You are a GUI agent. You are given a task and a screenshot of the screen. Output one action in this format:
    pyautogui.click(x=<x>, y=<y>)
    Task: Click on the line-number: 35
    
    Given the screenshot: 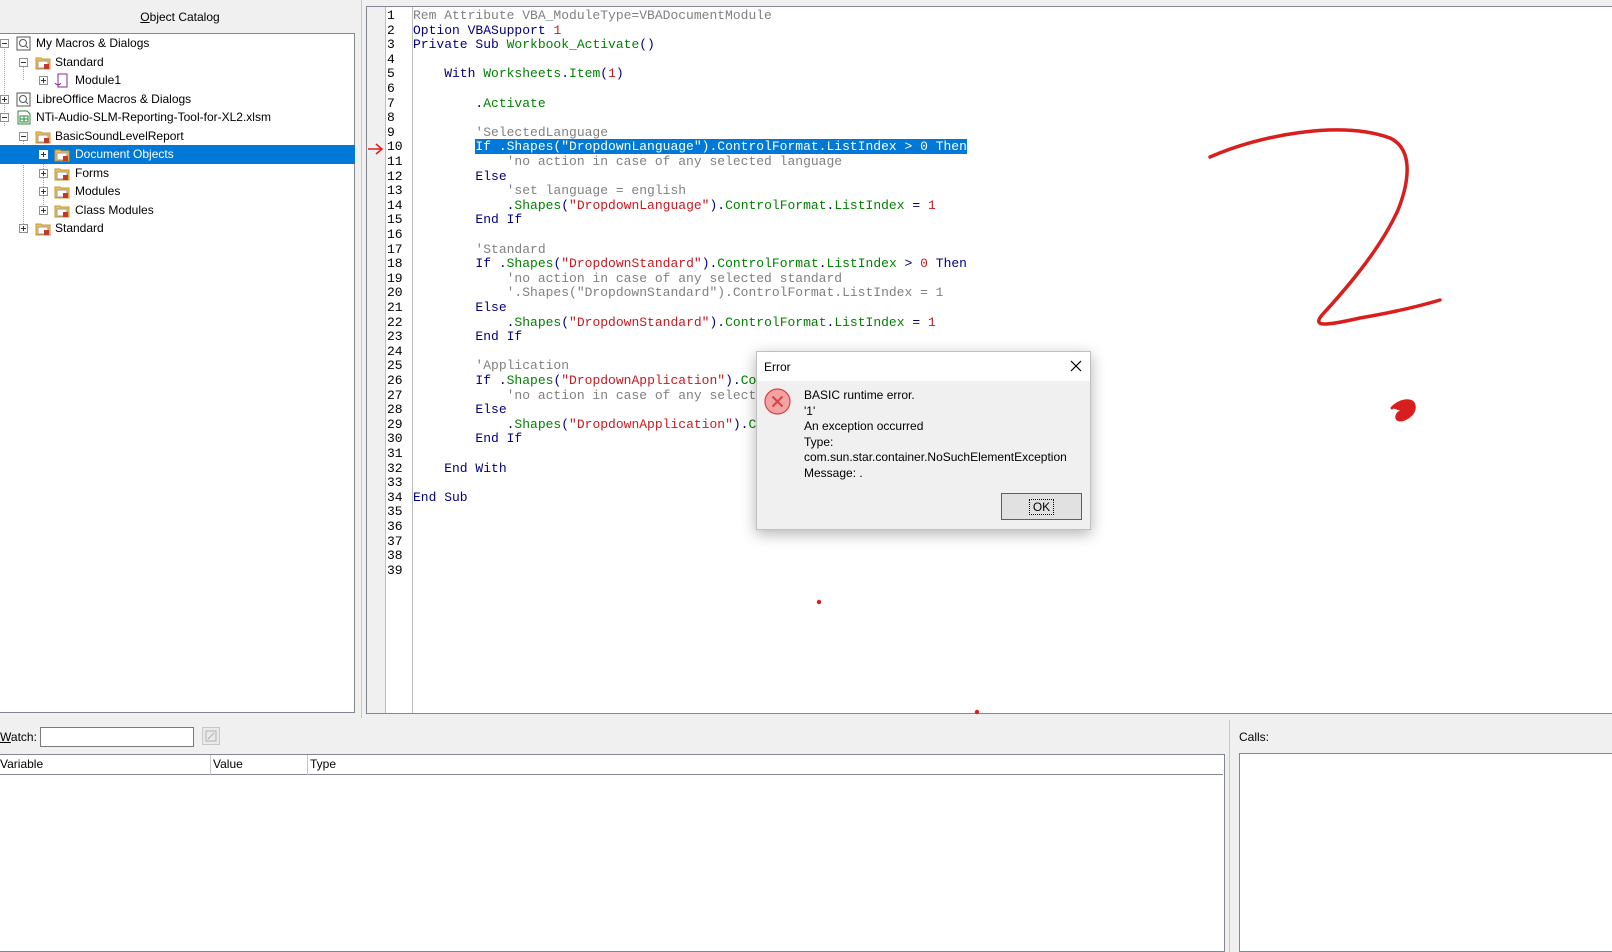 What is the action you would take?
    pyautogui.click(x=395, y=512)
    